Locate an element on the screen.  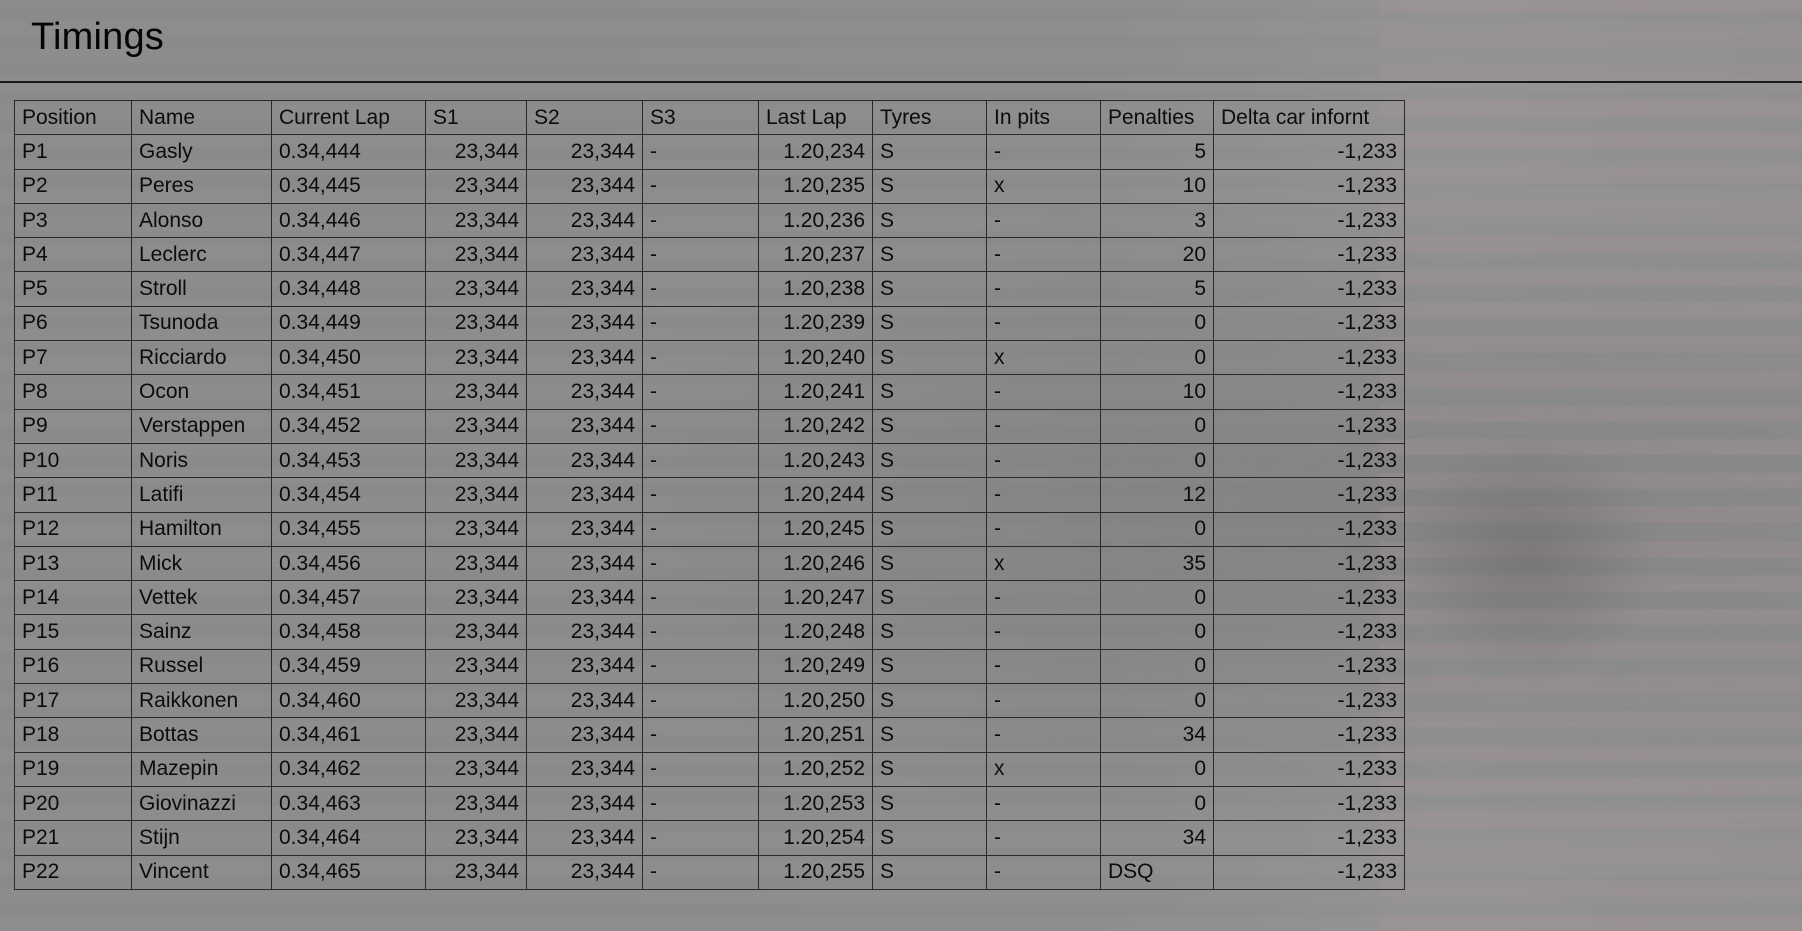
cell-last-lap: 1.20,254 is located at coordinates (815, 838).